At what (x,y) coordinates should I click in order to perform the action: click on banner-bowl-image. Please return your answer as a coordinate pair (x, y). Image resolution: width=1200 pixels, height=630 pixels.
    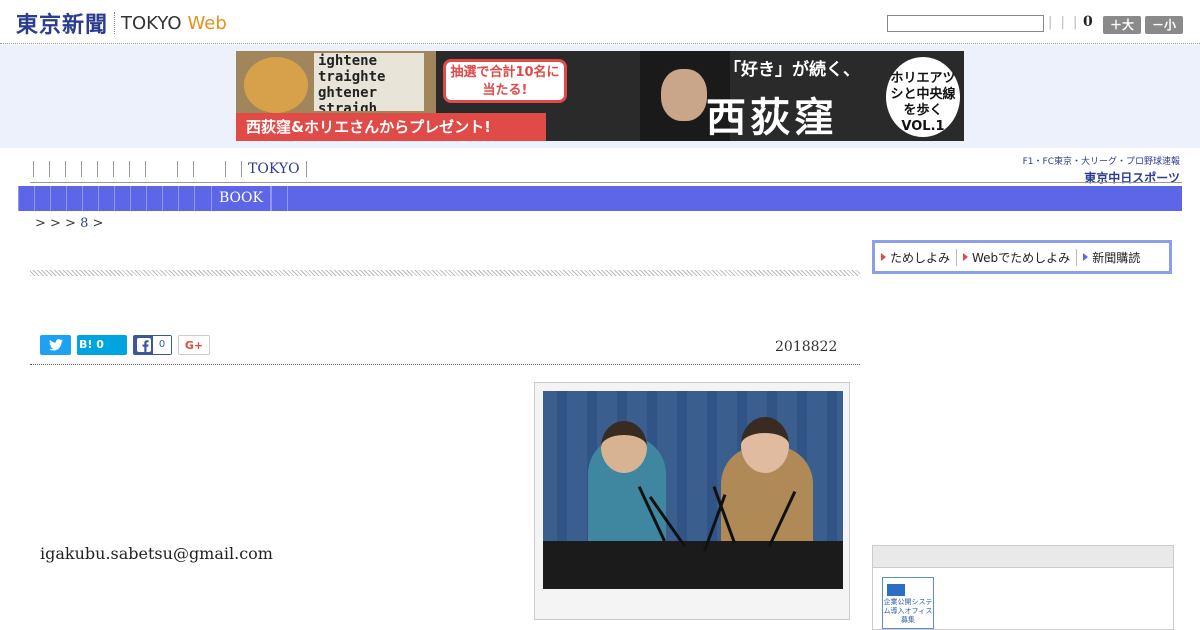
    Looking at the image, I should click on (276, 85).